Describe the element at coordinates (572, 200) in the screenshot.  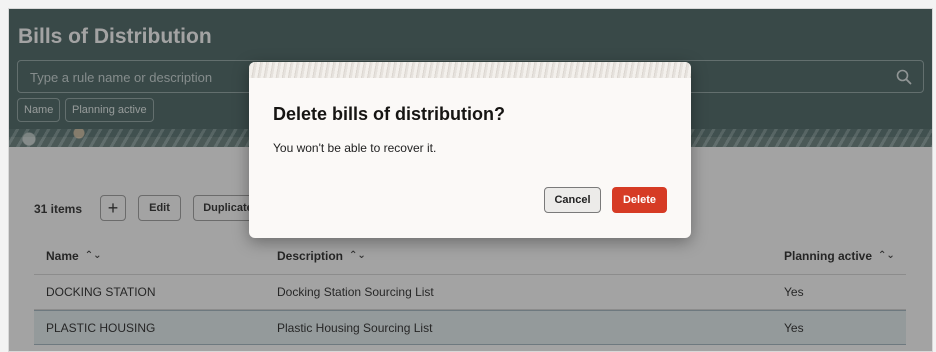
I see `cancel-button: Cancel` at that location.